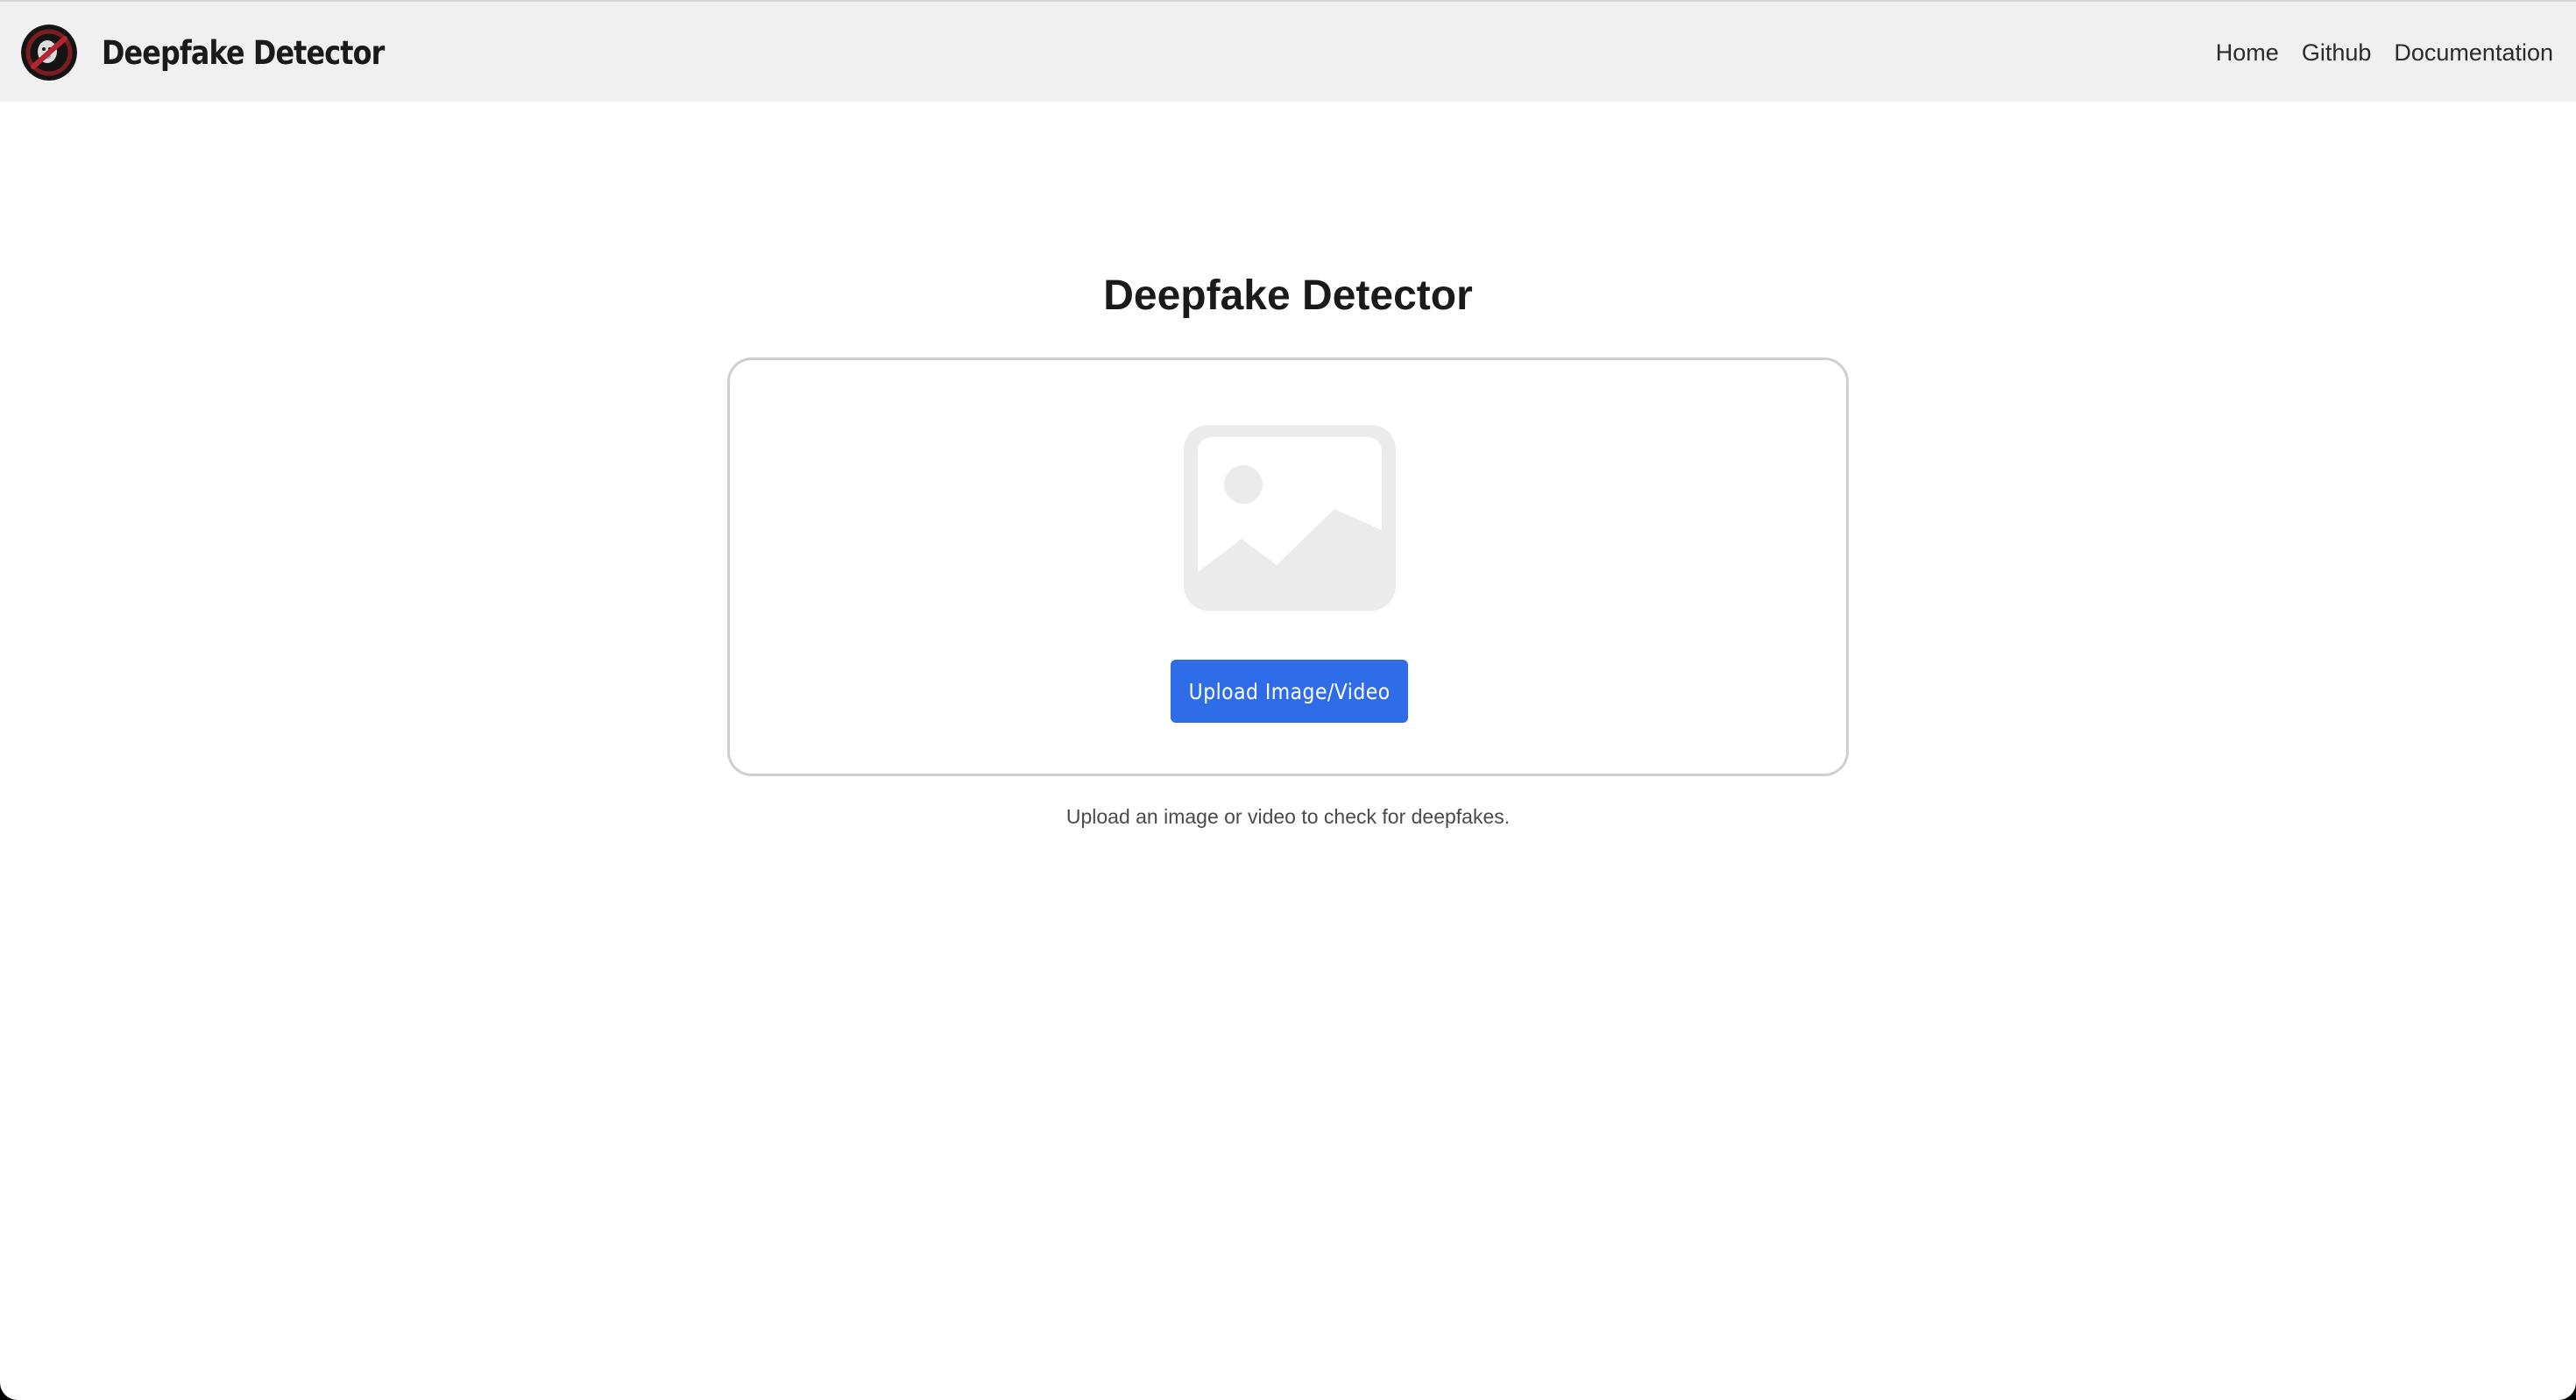  I want to click on nav-link-github: Github, so click(2337, 53).